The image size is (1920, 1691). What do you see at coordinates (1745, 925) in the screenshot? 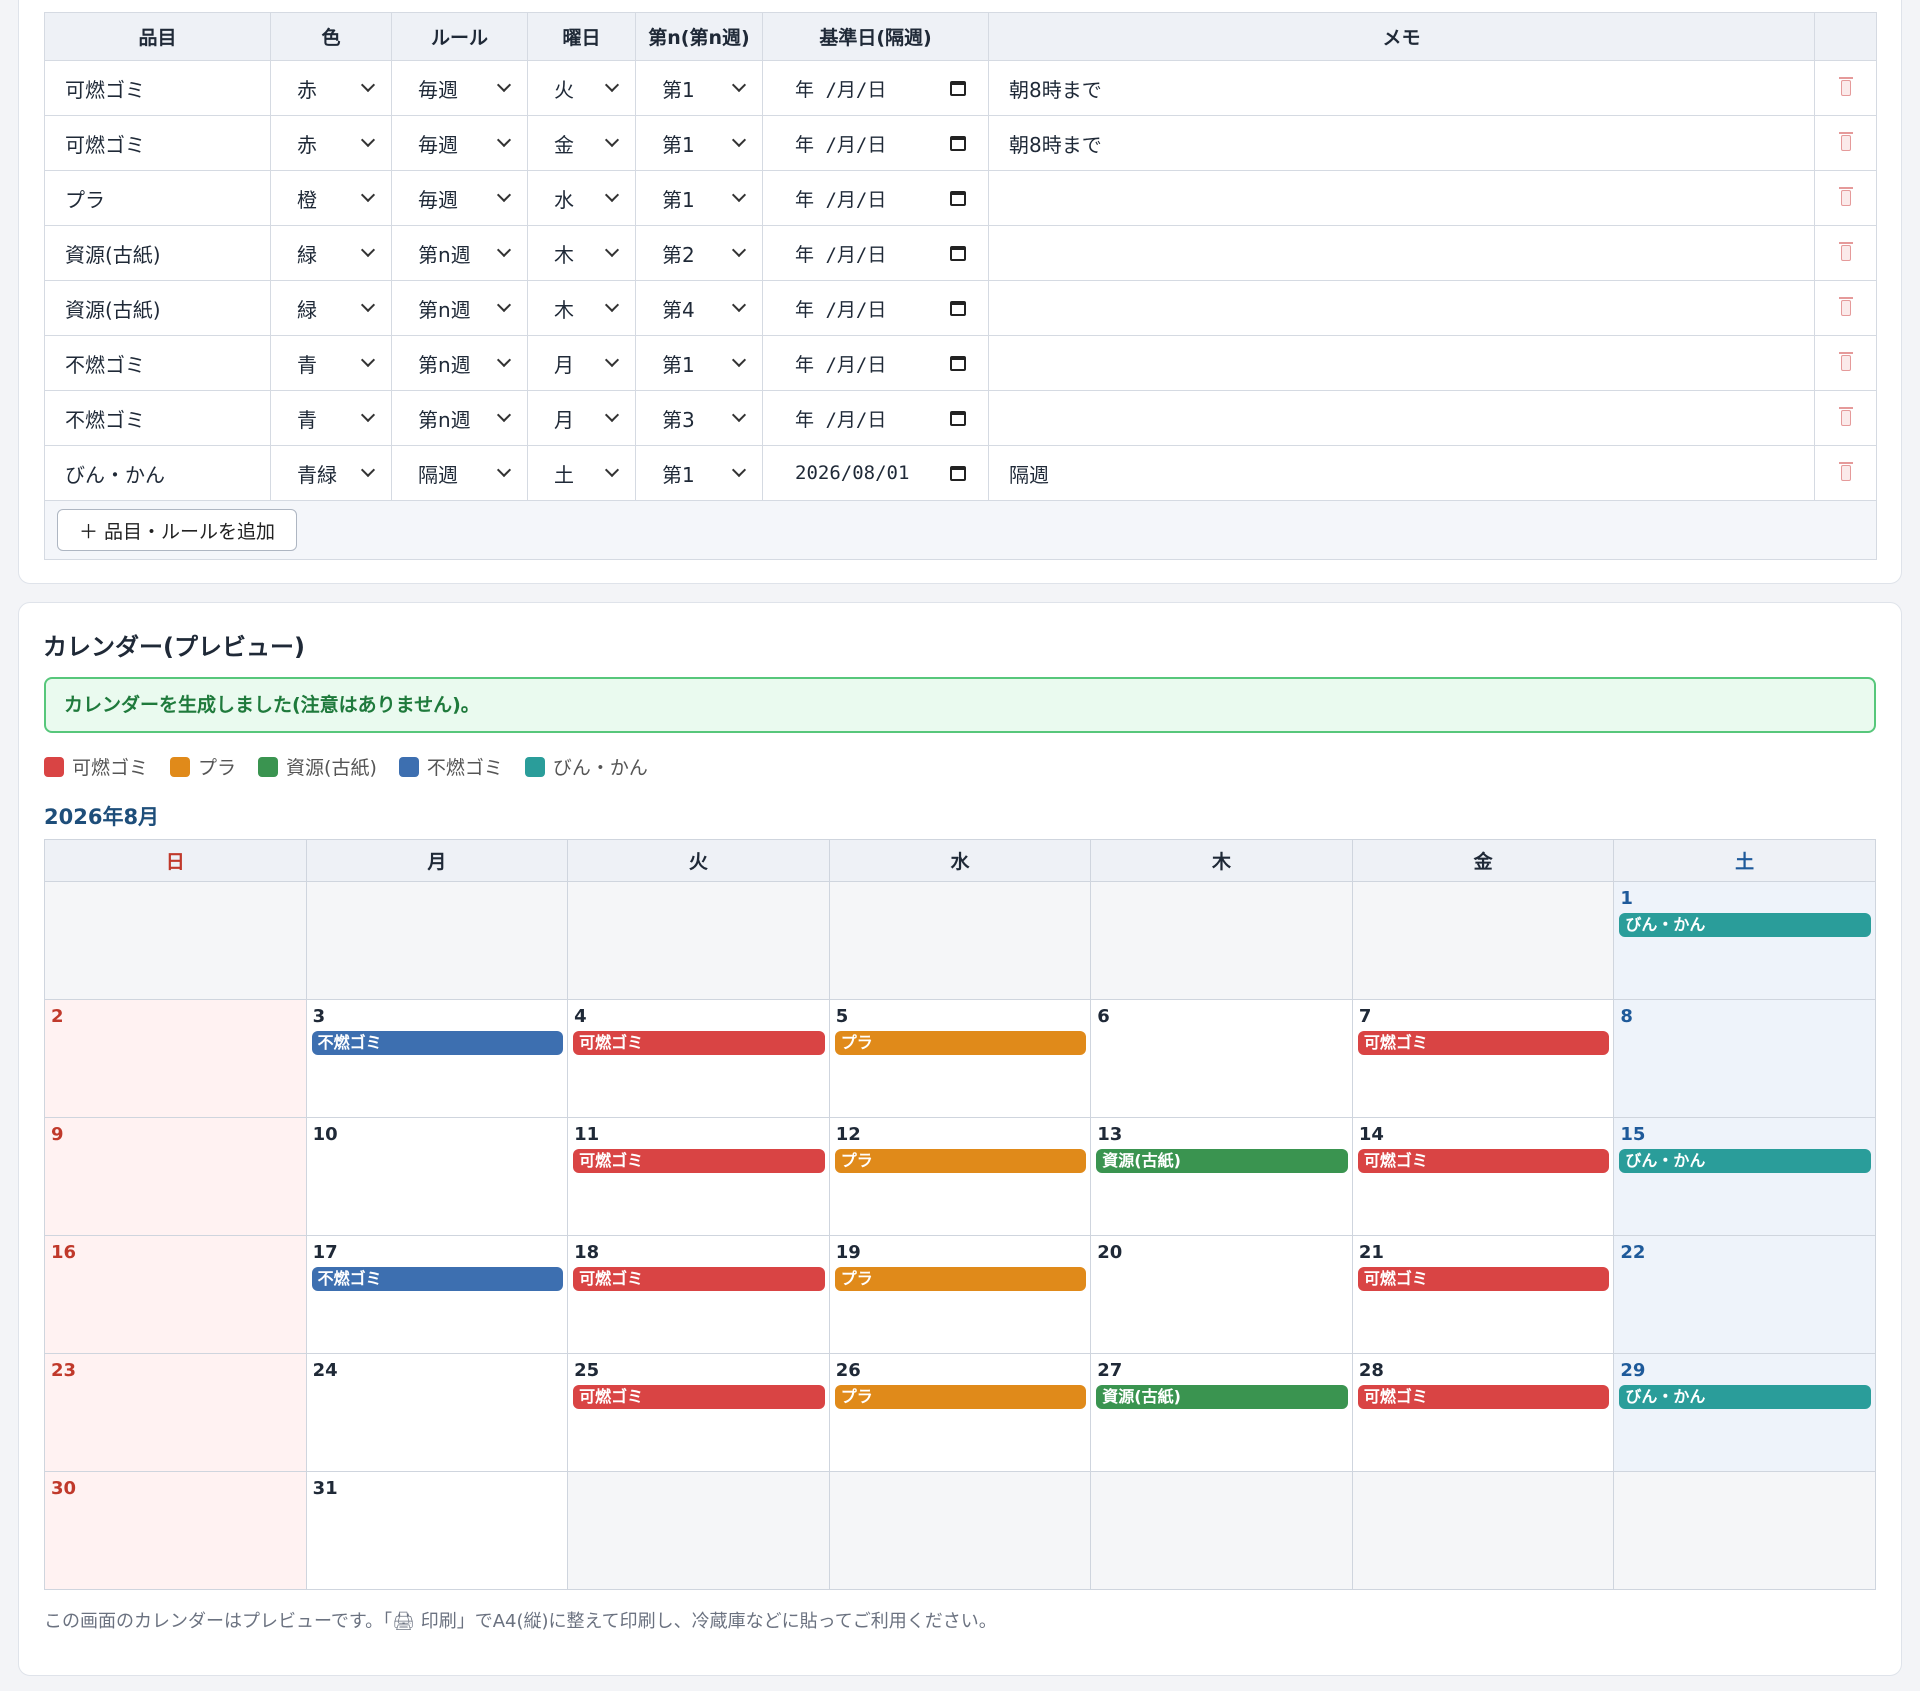
I see `collection-event: びん・かん` at bounding box center [1745, 925].